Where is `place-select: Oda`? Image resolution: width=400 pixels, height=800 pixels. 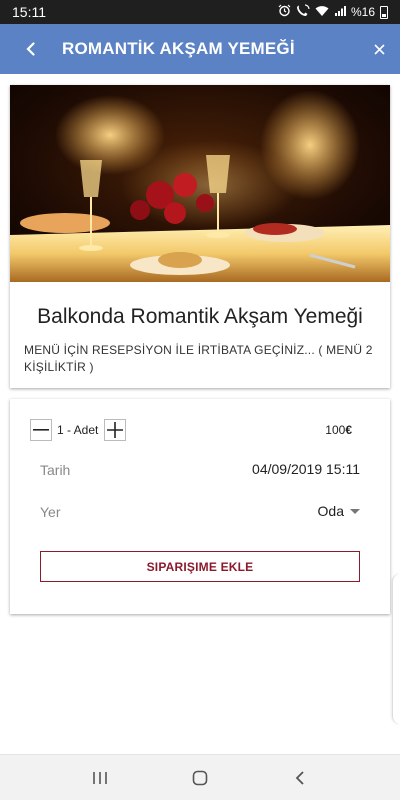 place-select: Oda is located at coordinates (339, 511).